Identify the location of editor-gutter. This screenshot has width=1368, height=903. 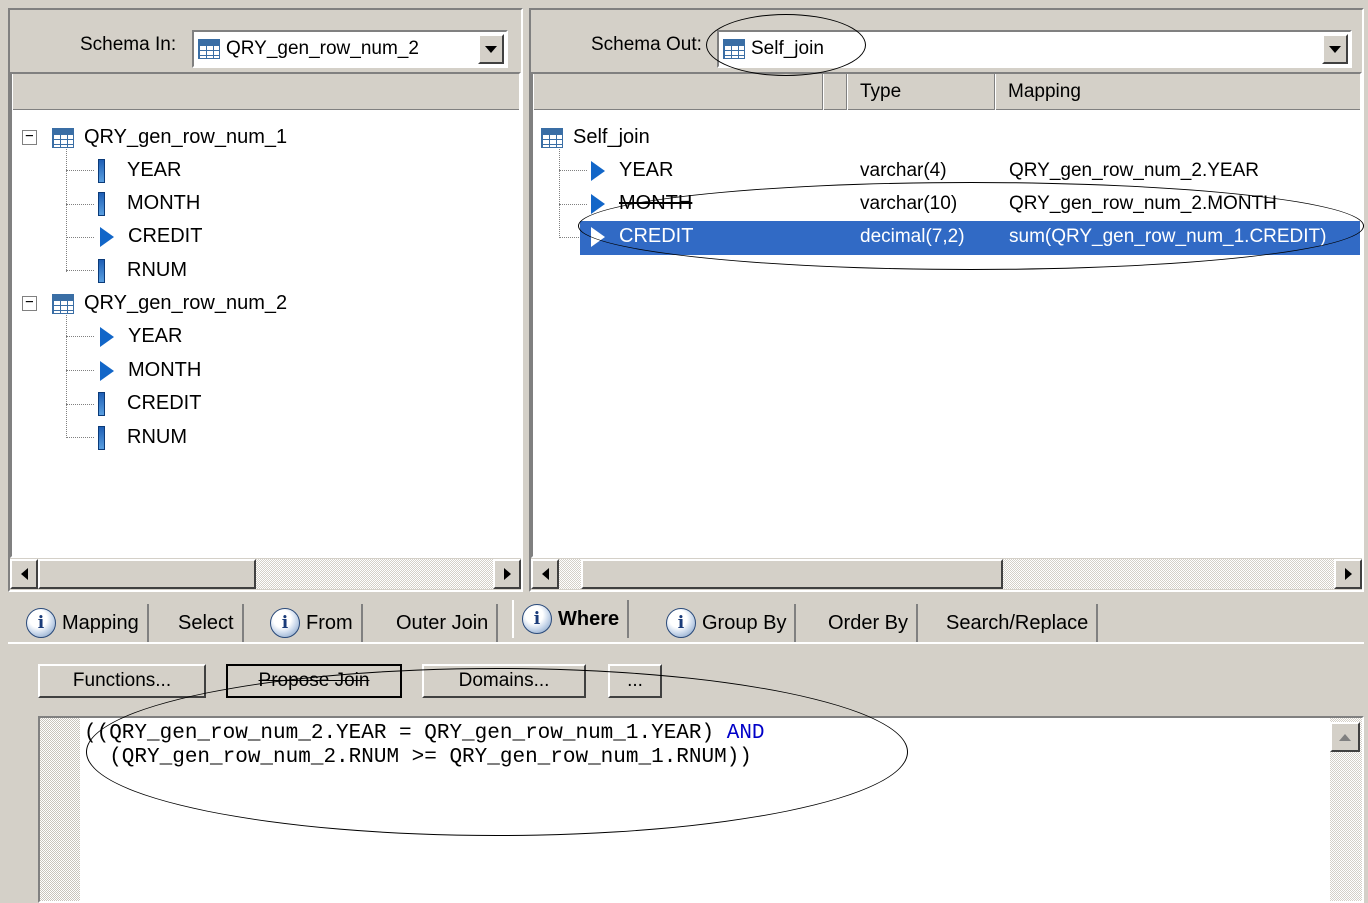
(60, 809).